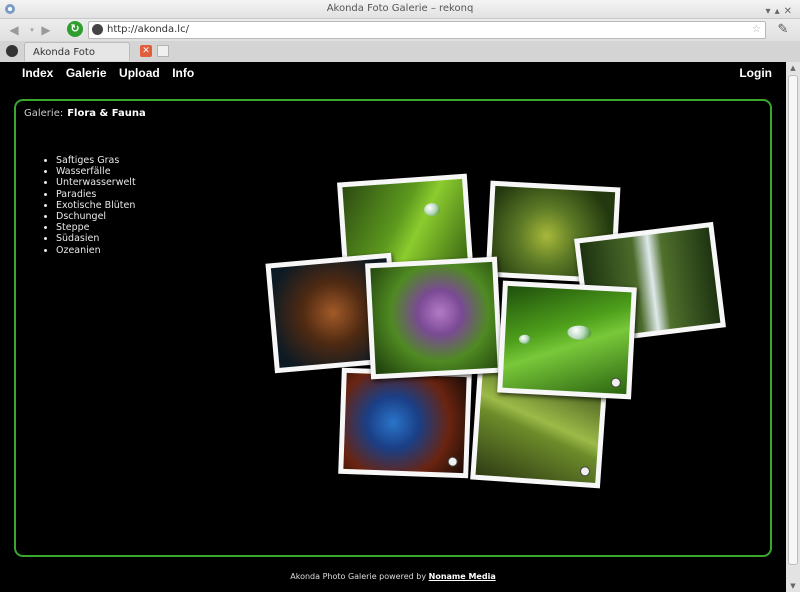  Describe the element at coordinates (86, 73) in the screenshot. I see `nav-galerie: Galerie` at that location.